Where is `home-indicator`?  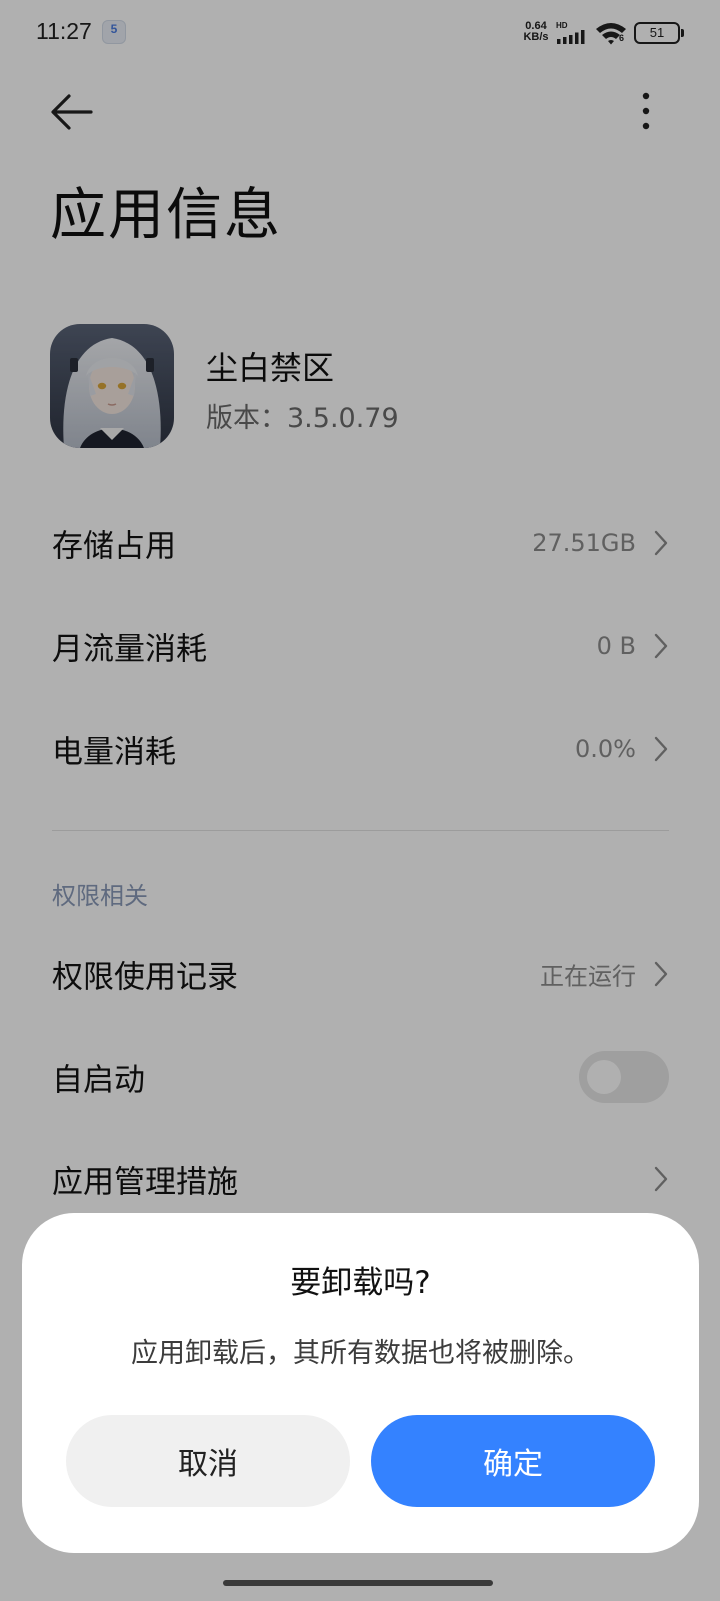
home-indicator is located at coordinates (358, 1583).